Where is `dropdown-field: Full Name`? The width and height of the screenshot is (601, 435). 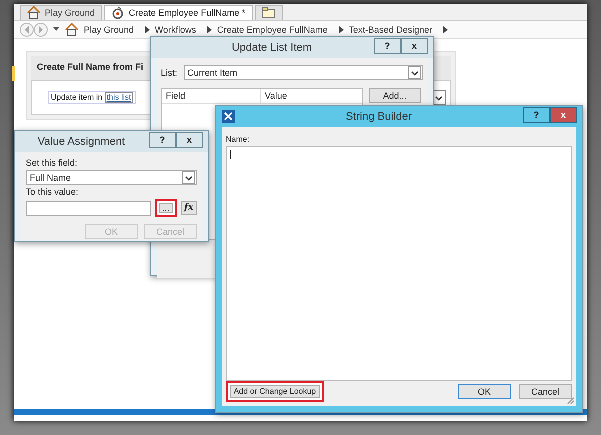
dropdown-field: Full Name is located at coordinates (111, 177).